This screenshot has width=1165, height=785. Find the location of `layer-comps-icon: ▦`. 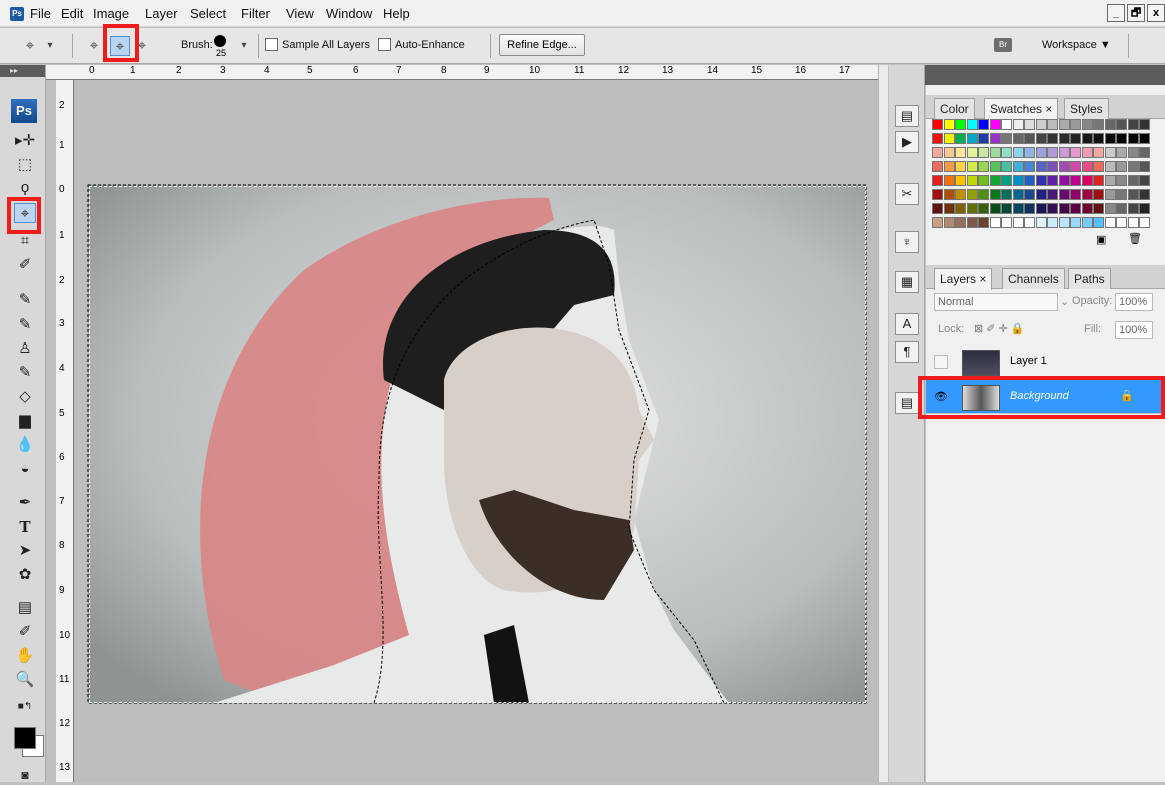

layer-comps-icon: ▦ is located at coordinates (907, 282).